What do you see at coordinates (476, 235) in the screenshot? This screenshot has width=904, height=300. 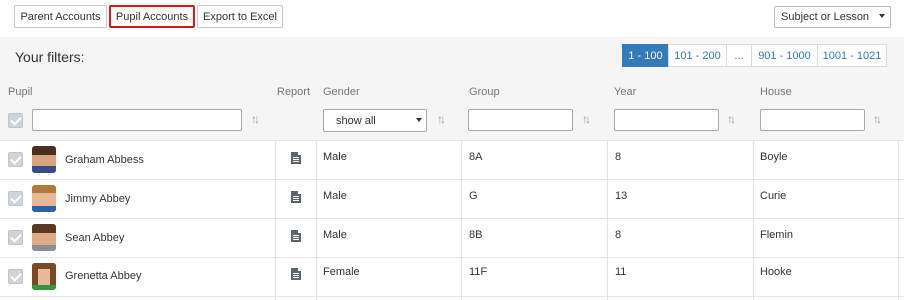 I see `group-cell: 8B` at bounding box center [476, 235].